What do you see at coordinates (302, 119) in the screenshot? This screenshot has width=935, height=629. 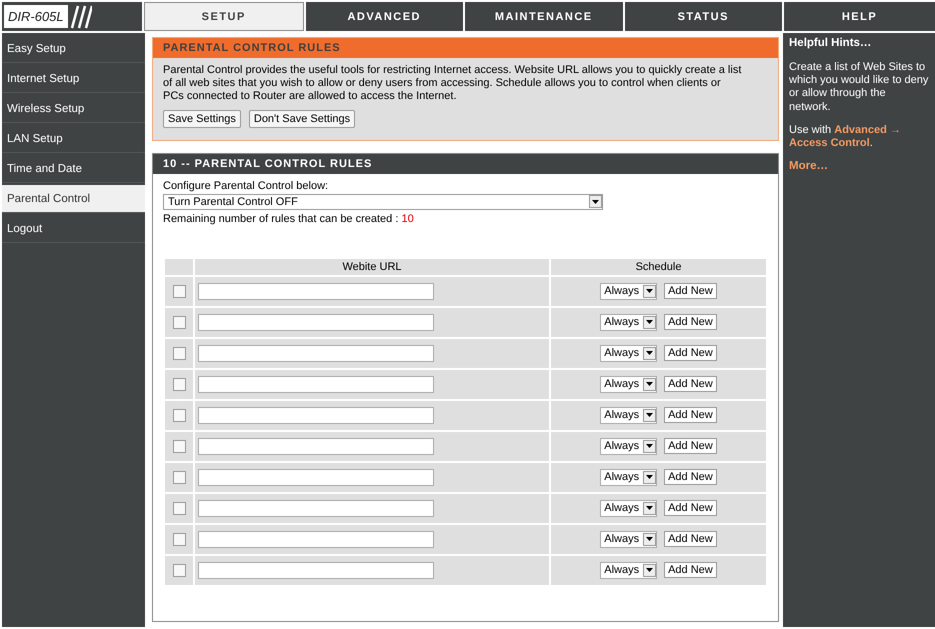 I see `settings-button: Don't Save Settings` at bounding box center [302, 119].